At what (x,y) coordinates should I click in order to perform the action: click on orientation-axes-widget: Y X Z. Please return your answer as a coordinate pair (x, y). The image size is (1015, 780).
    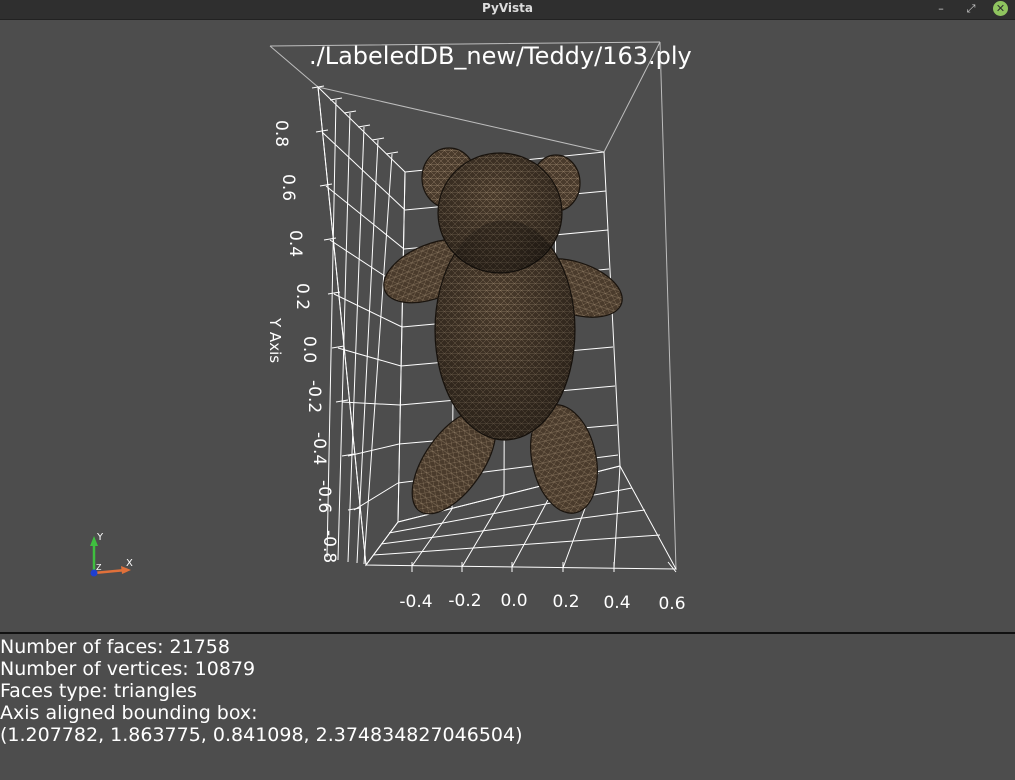
    Looking at the image, I should click on (111, 554).